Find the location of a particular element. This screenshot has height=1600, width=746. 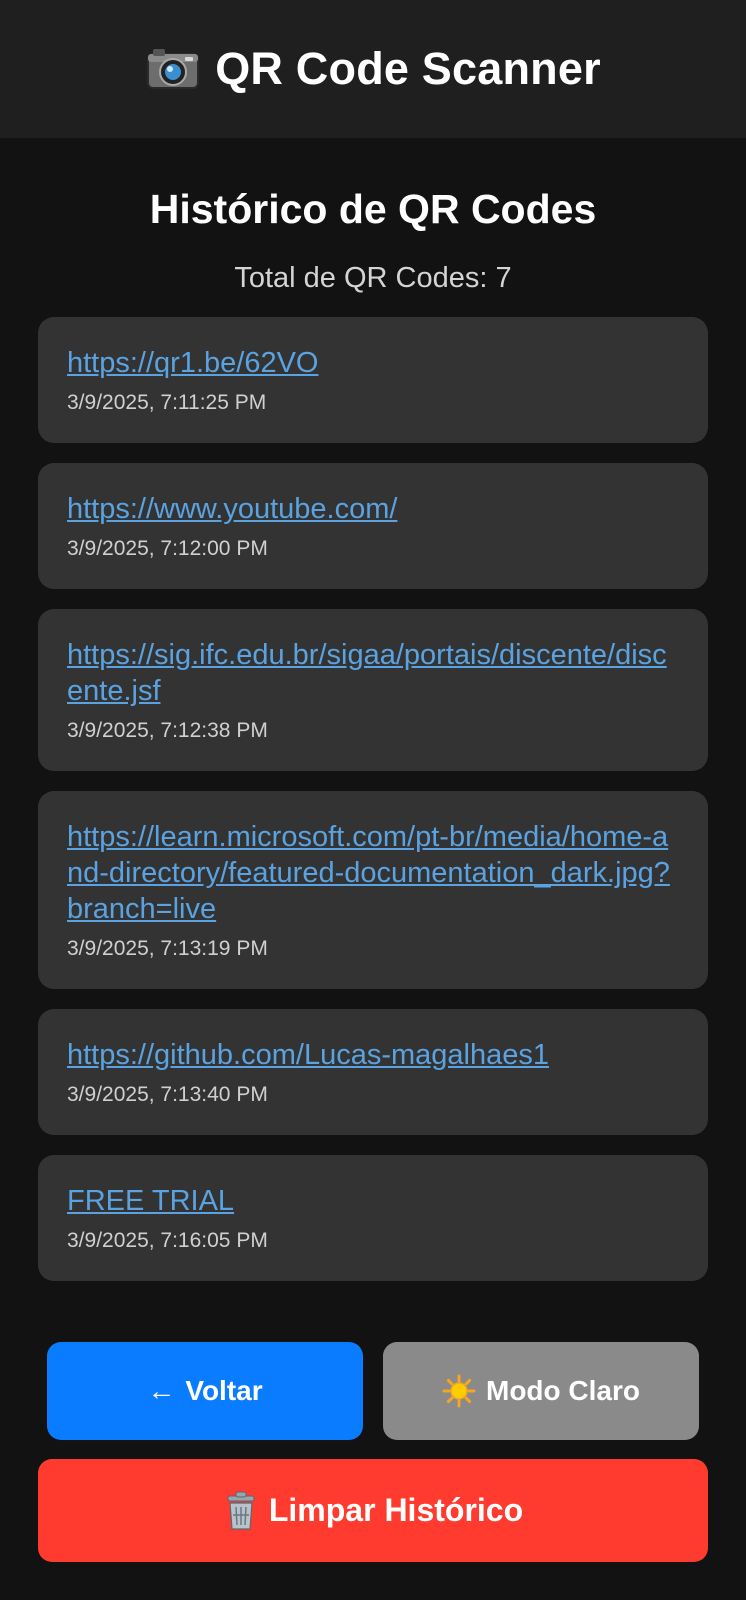

sun-icon is located at coordinates (459, 1391).